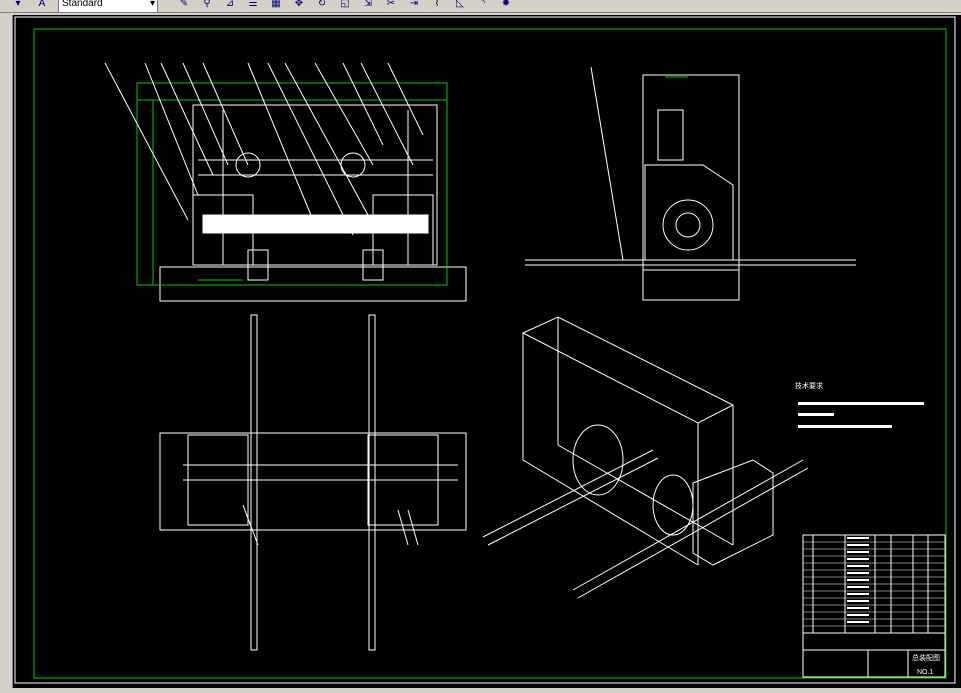 This screenshot has height=693, width=961. Describe the element at coordinates (926, 657) in the screenshot. I see `title-block-name: 总装配图` at that location.